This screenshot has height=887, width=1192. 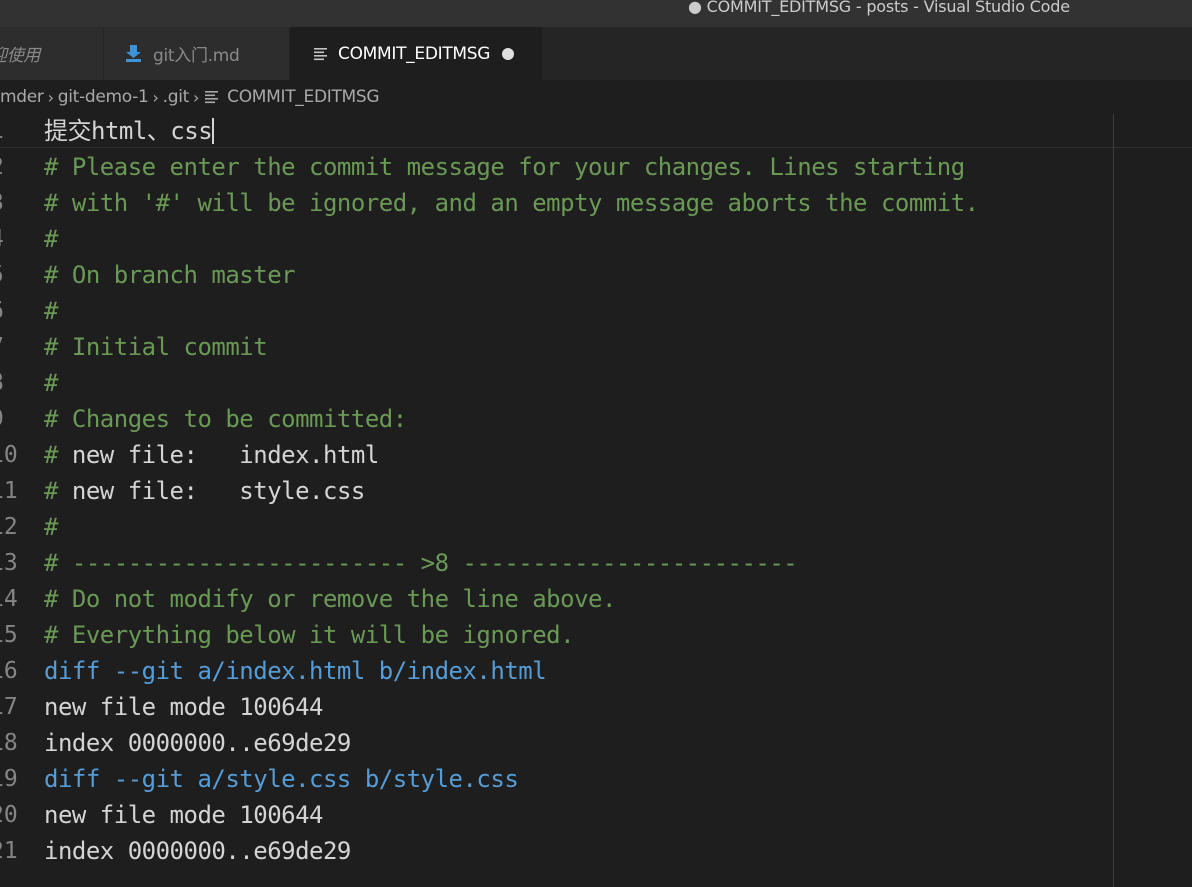 I want to click on tab-label: 迎使用, so click(x=20, y=56).